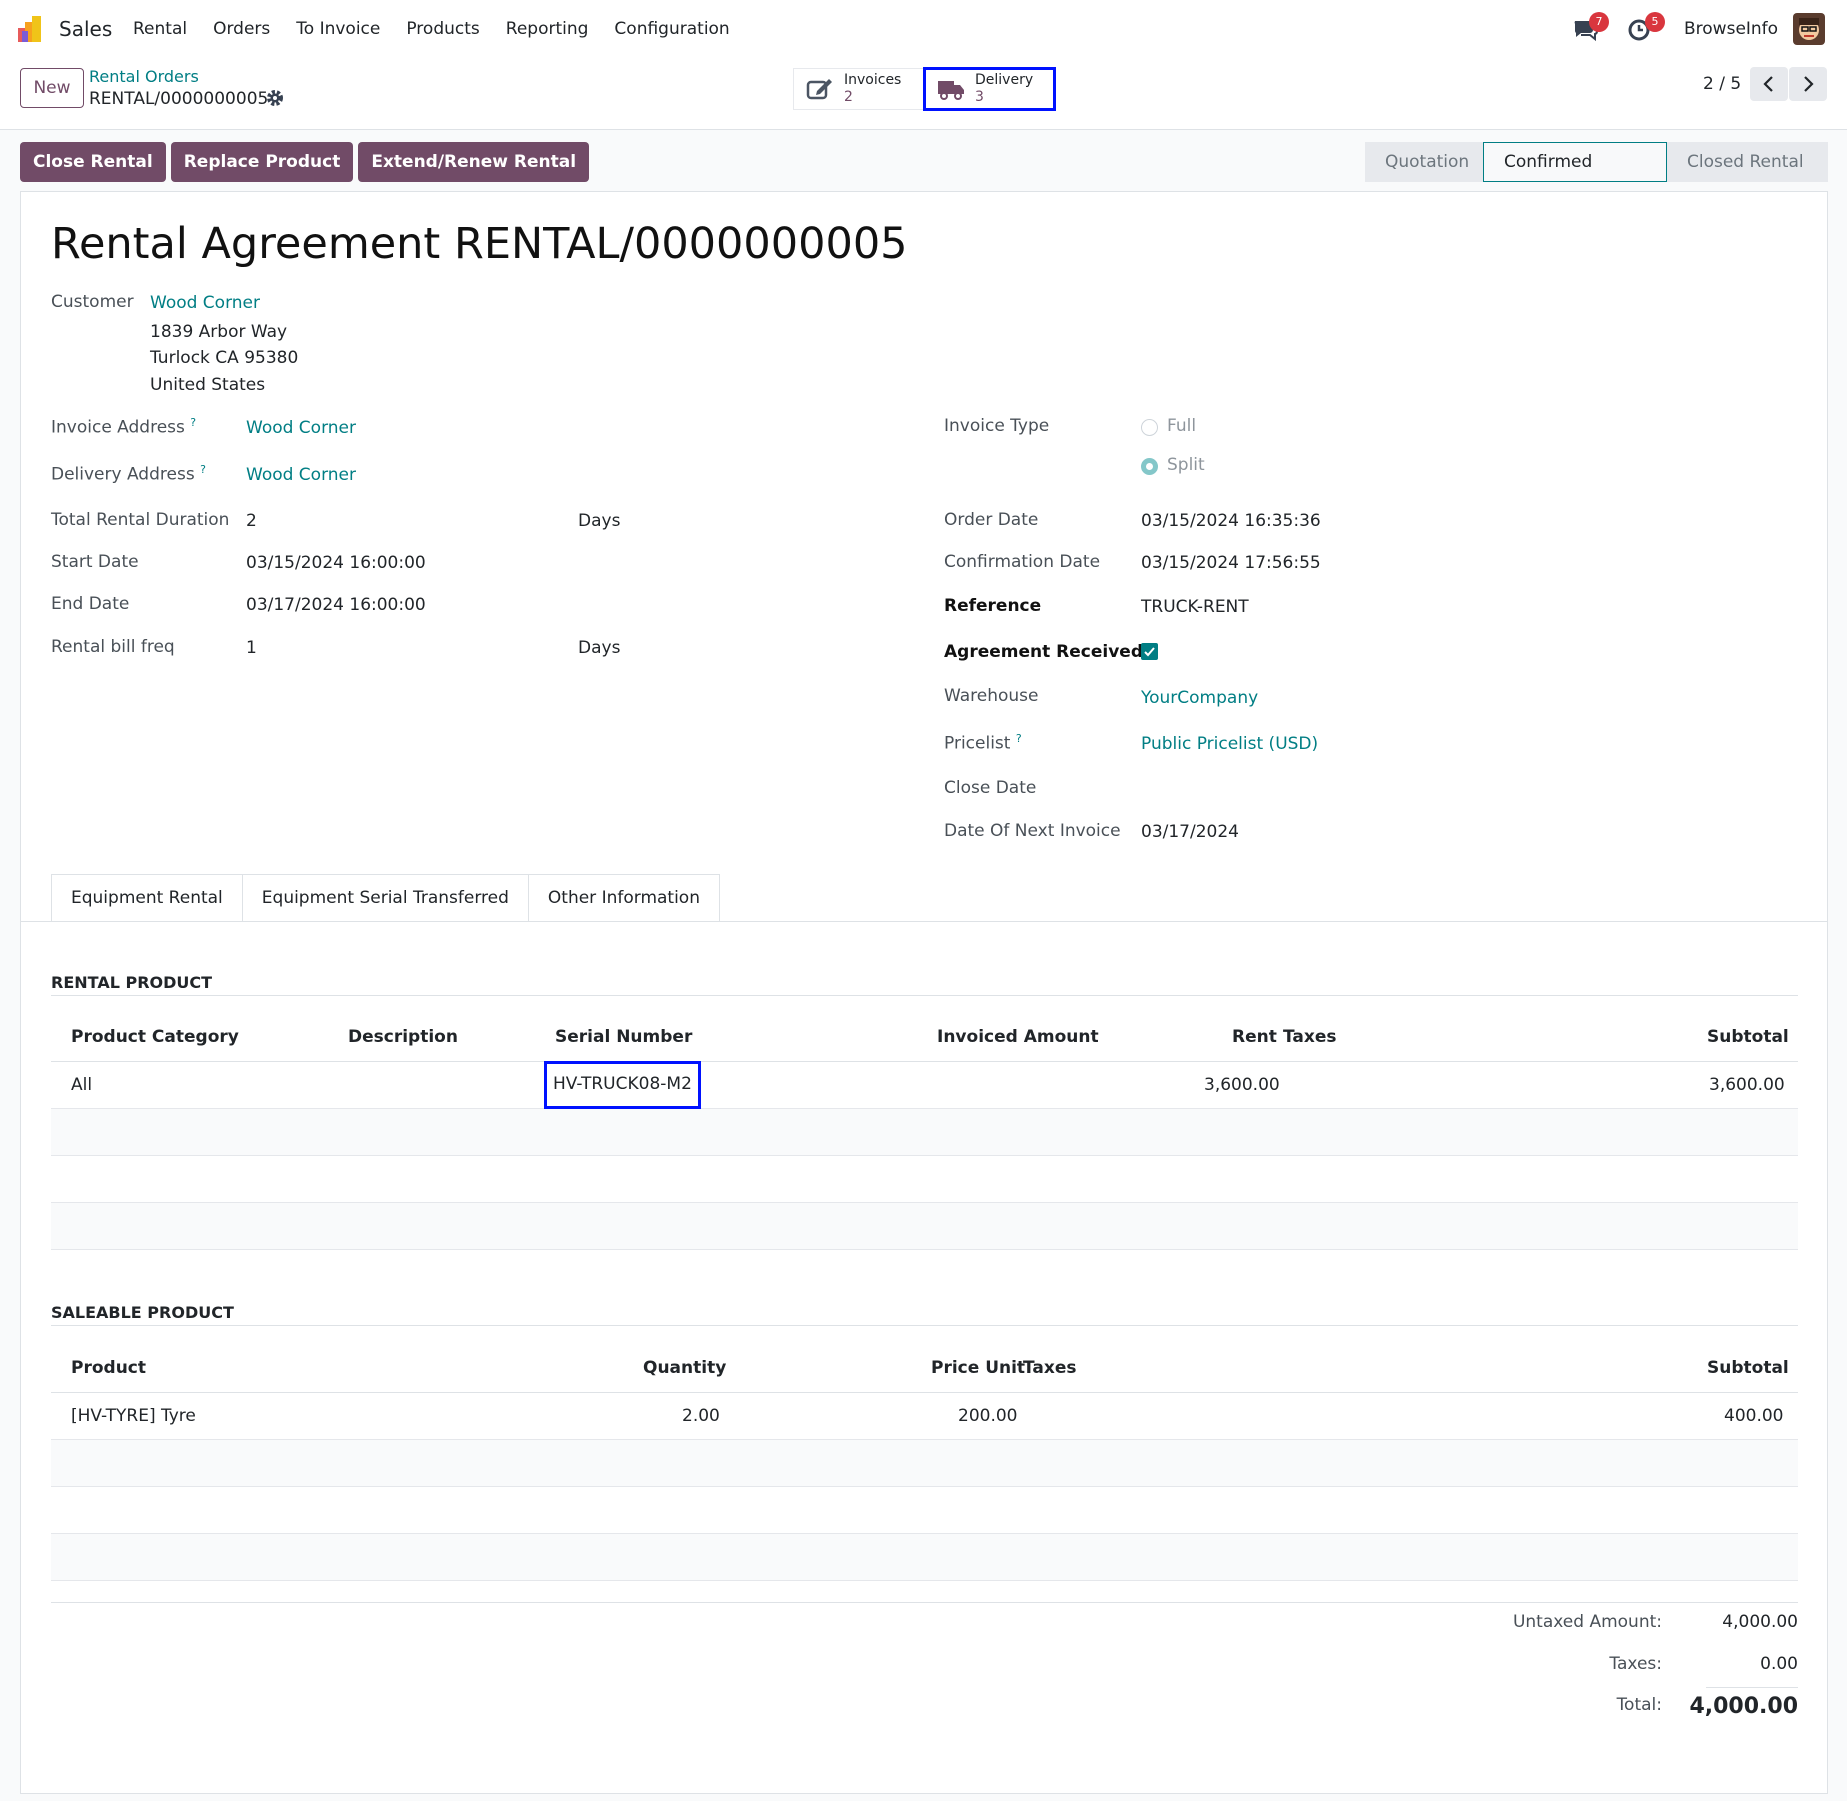  I want to click on next-invoice-date-value: 03/17/2024, so click(1190, 832).